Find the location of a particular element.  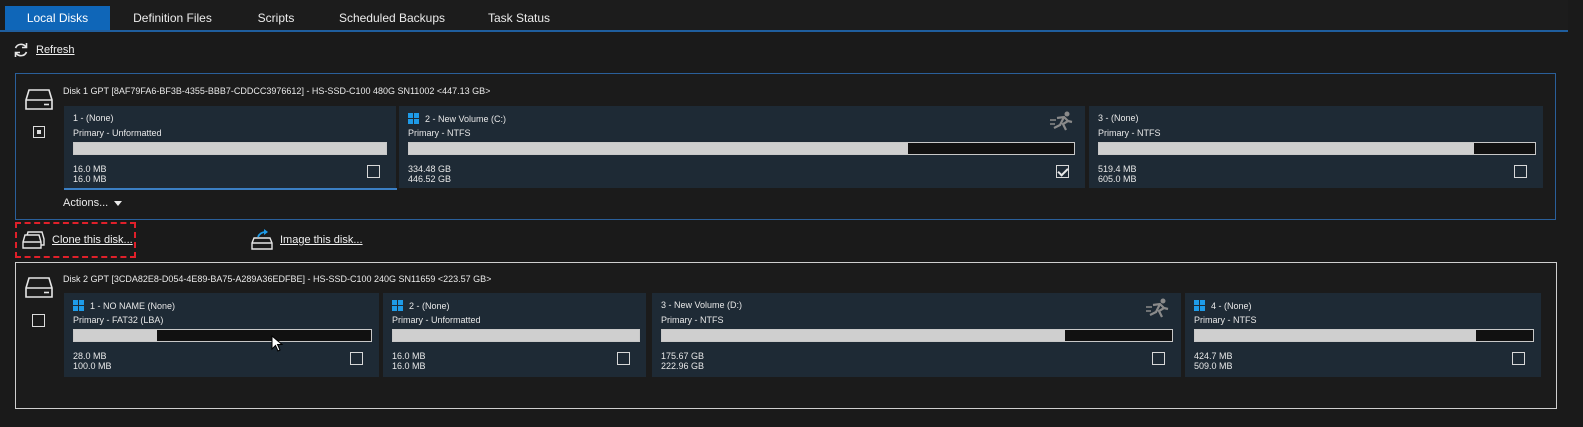

partition-name: 3 - New Volume (D:) is located at coordinates (702, 305).